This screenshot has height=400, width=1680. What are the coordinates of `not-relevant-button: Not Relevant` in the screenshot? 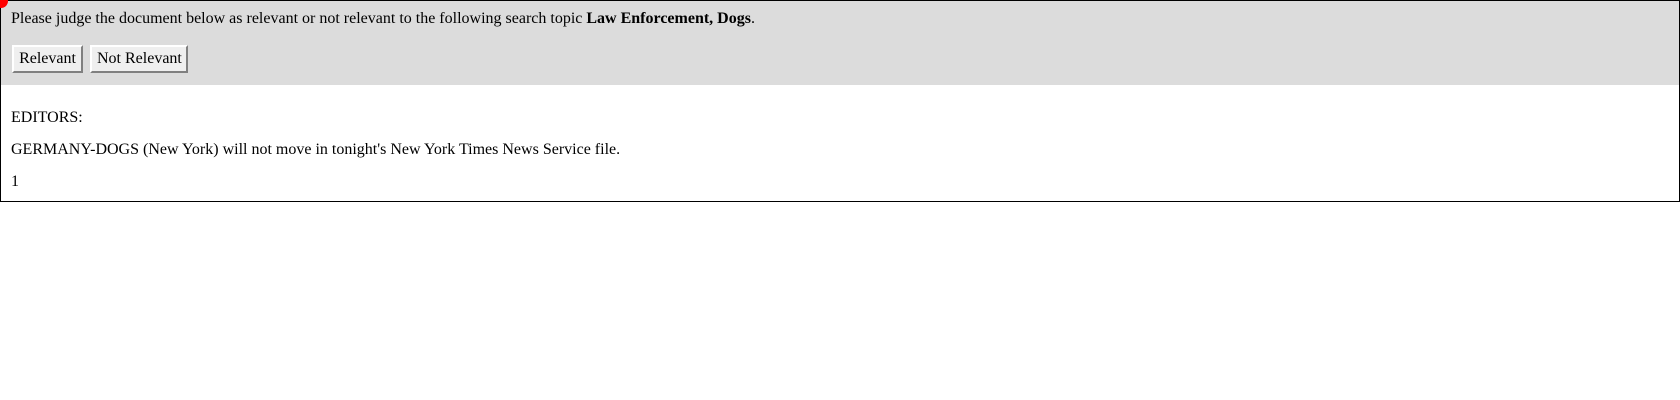 It's located at (139, 59).